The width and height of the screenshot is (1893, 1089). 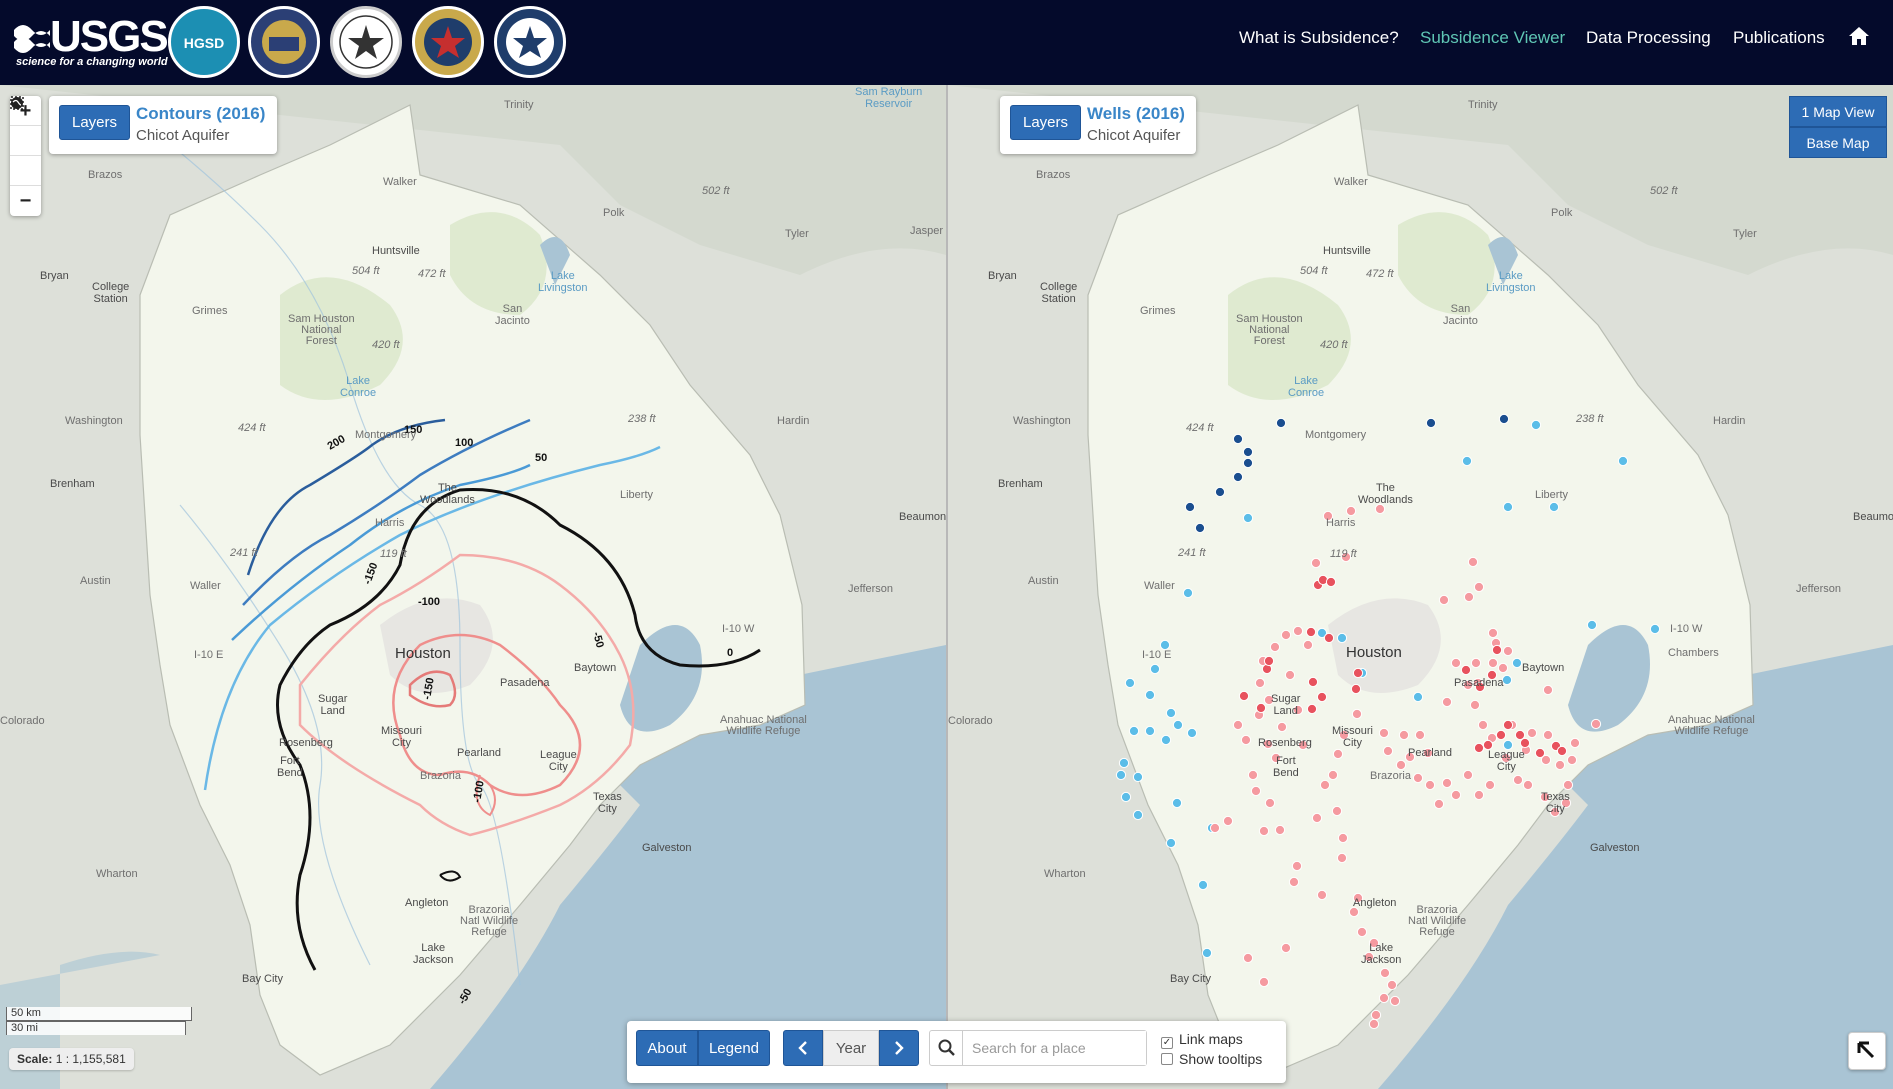 What do you see at coordinates (448, 42) in the screenshot?
I see `lone-star-seal` at bounding box center [448, 42].